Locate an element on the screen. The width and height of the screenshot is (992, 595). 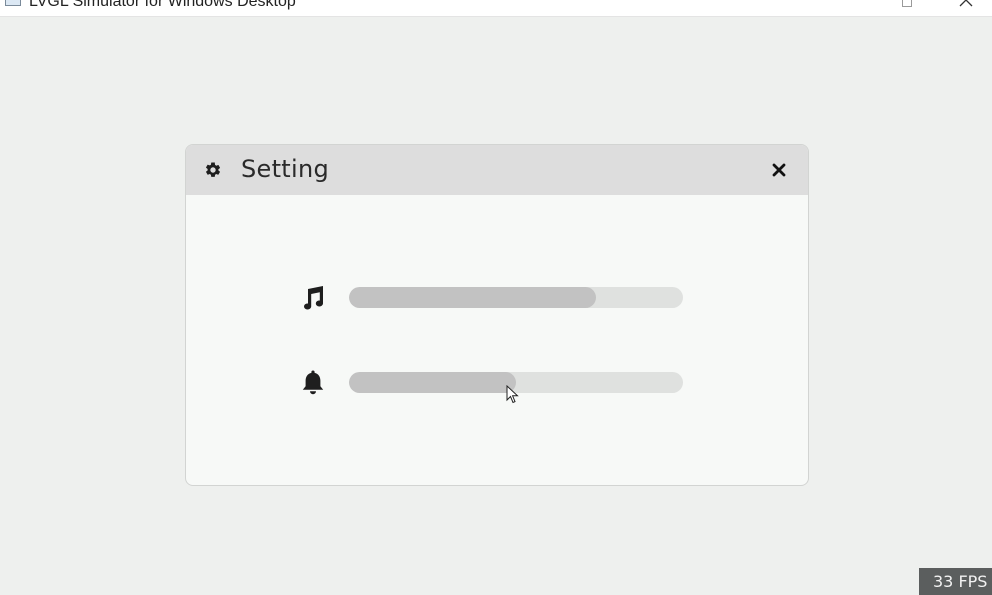
window-title: LVGL Simulator for Windows Desktop is located at coordinates (162, 5).